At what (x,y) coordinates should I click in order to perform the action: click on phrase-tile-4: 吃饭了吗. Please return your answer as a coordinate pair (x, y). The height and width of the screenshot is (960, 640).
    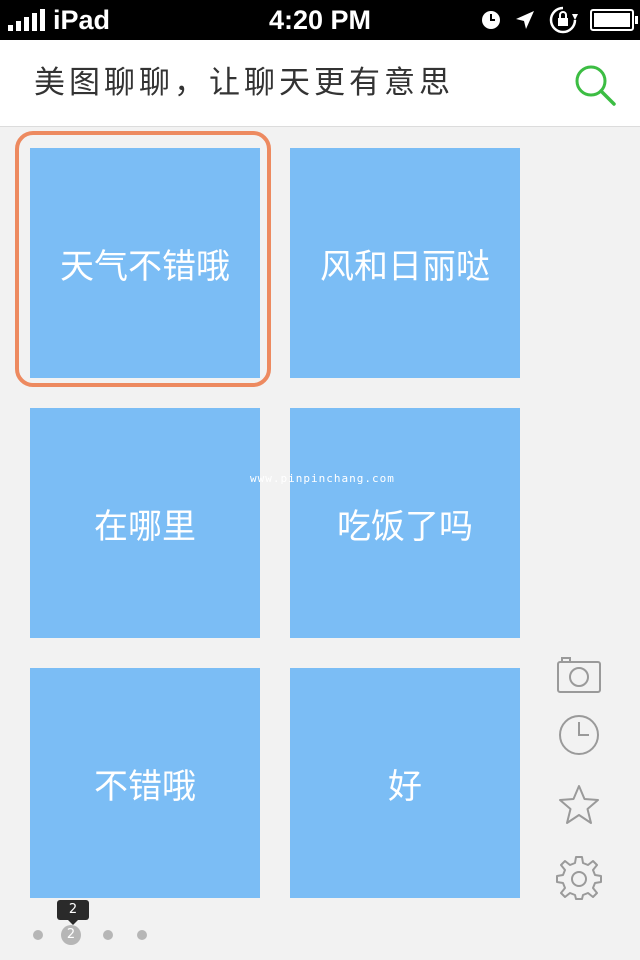
    Looking at the image, I should click on (405, 523).